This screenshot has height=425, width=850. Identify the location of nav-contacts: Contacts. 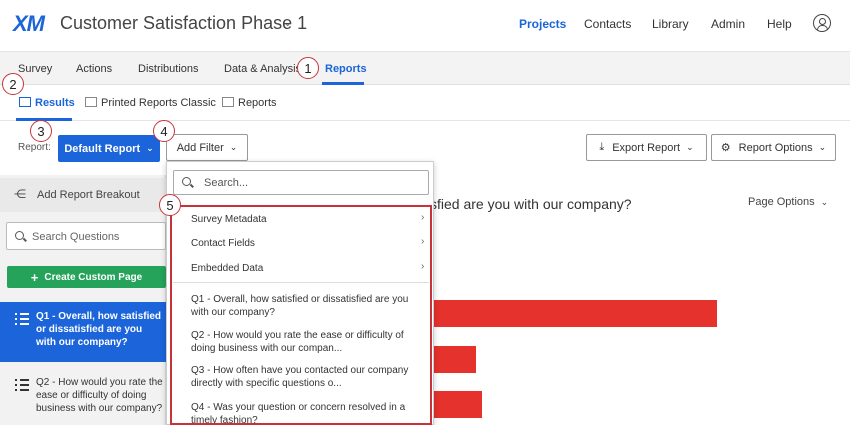
(607, 24).